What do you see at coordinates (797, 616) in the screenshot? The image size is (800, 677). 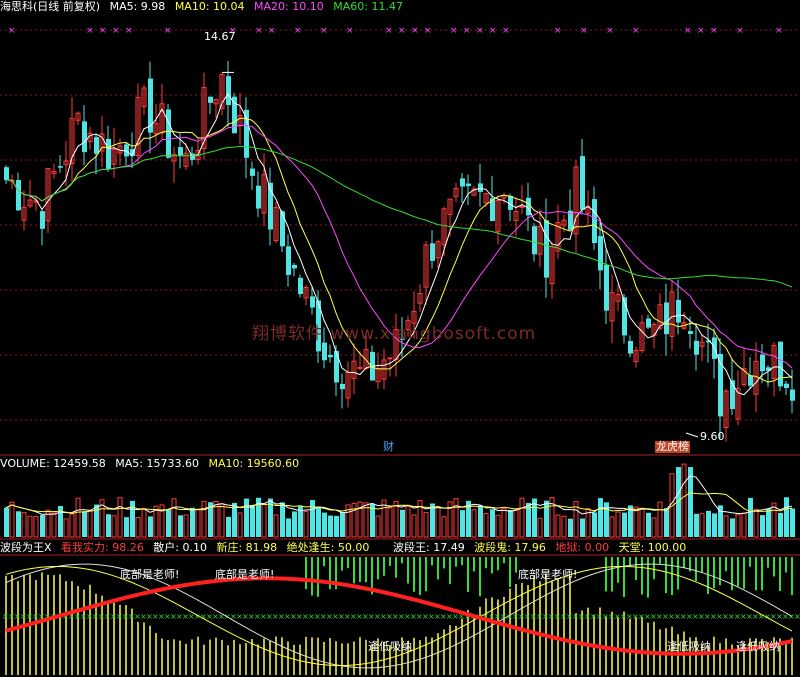 I see `midline-mark: ×` at bounding box center [797, 616].